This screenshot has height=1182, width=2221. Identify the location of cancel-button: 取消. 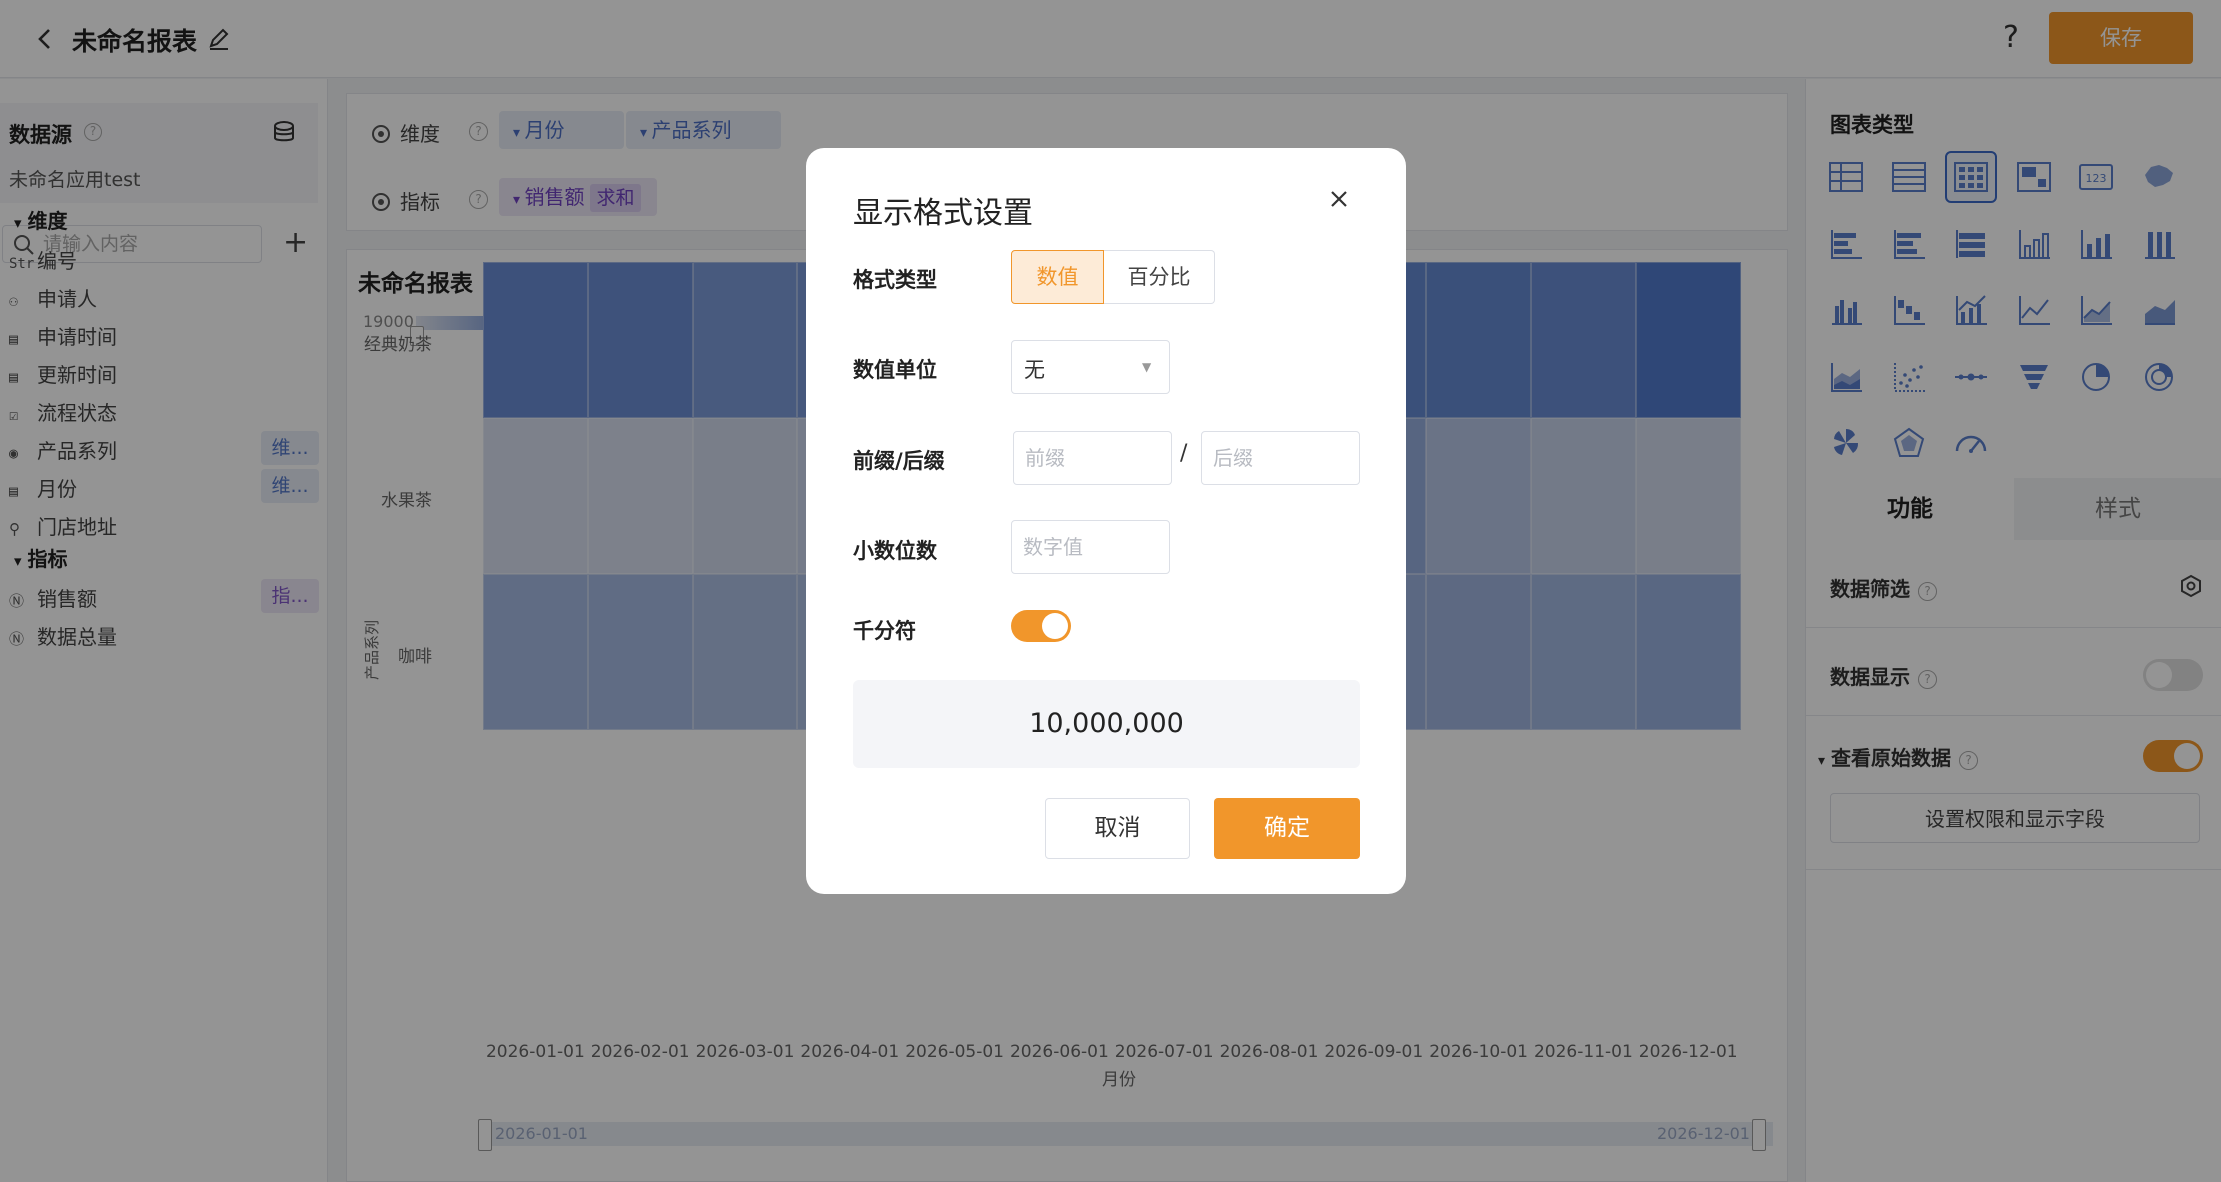
(1117, 828).